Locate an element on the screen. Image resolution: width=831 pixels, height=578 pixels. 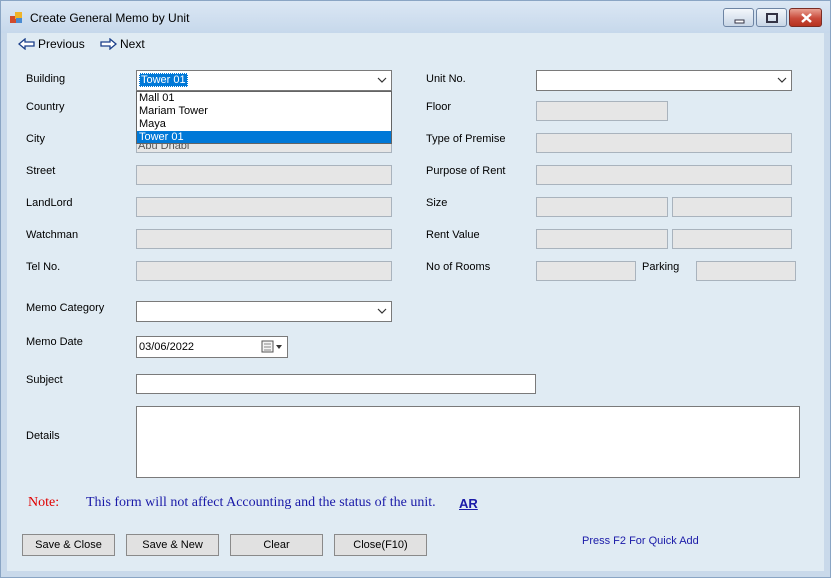
building-select: Tower 01 is located at coordinates (264, 80).